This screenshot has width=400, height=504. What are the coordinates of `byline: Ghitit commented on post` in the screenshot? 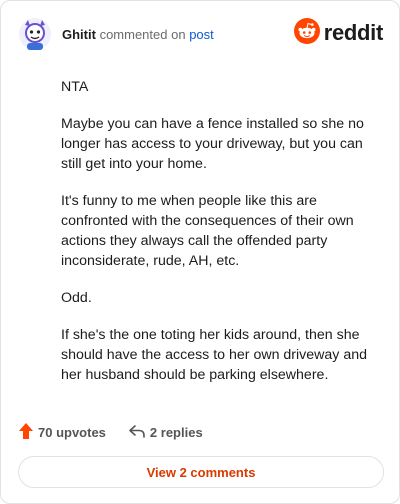 It's located at (138, 35).